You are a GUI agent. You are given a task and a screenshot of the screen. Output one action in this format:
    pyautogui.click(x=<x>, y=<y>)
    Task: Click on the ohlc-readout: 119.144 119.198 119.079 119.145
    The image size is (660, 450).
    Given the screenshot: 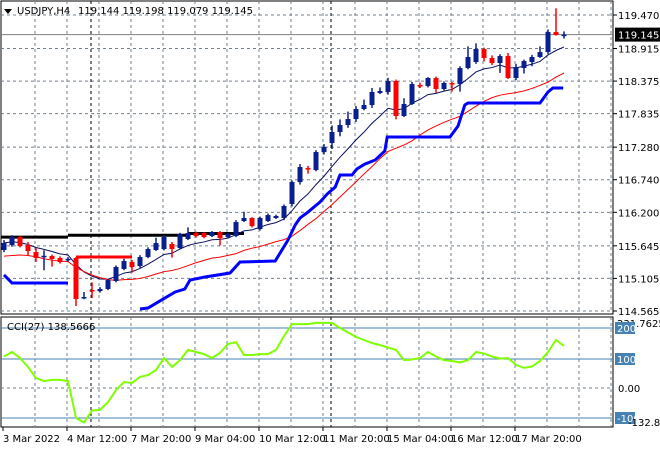 What is the action you would take?
    pyautogui.click(x=165, y=11)
    